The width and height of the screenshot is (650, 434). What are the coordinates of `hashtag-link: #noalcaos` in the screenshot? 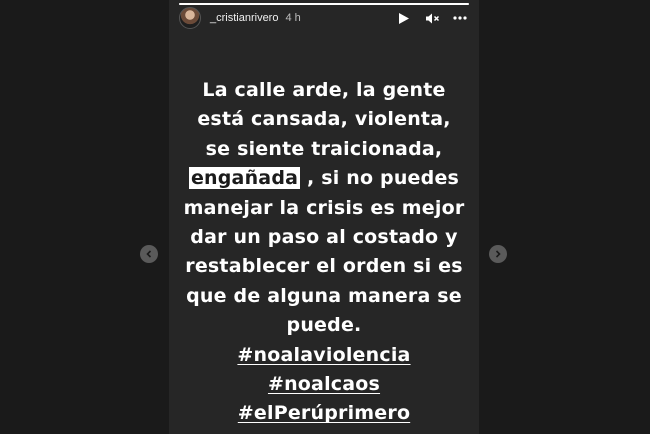 It's located at (324, 384).